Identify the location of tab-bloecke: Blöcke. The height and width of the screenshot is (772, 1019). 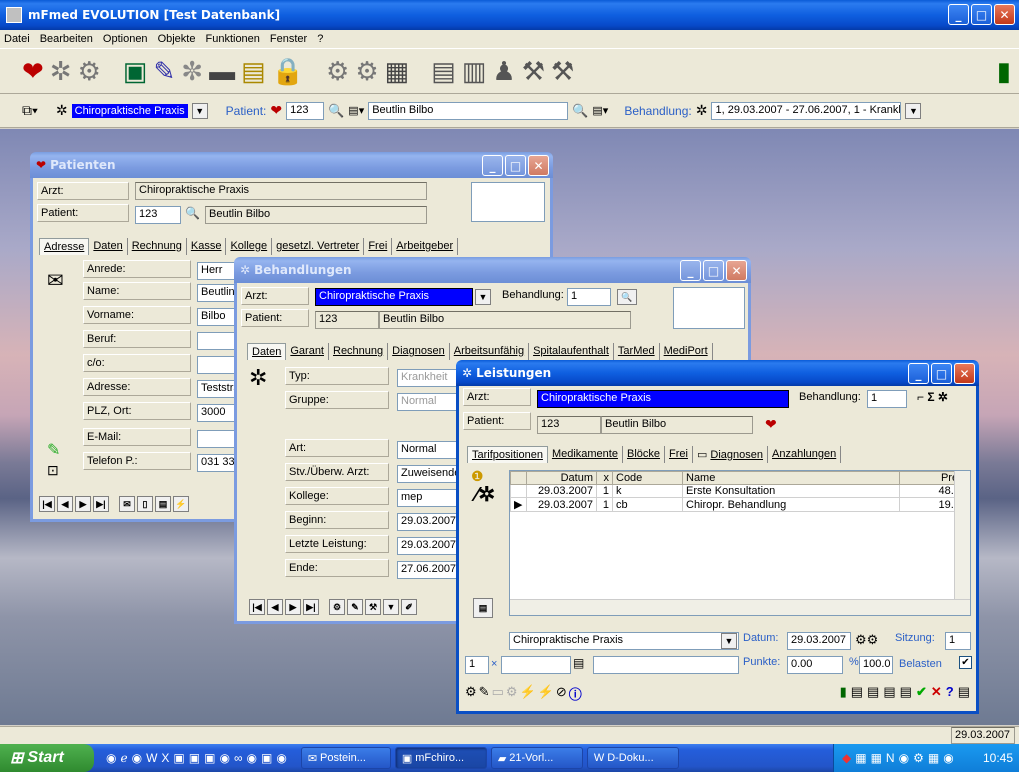
(644, 454).